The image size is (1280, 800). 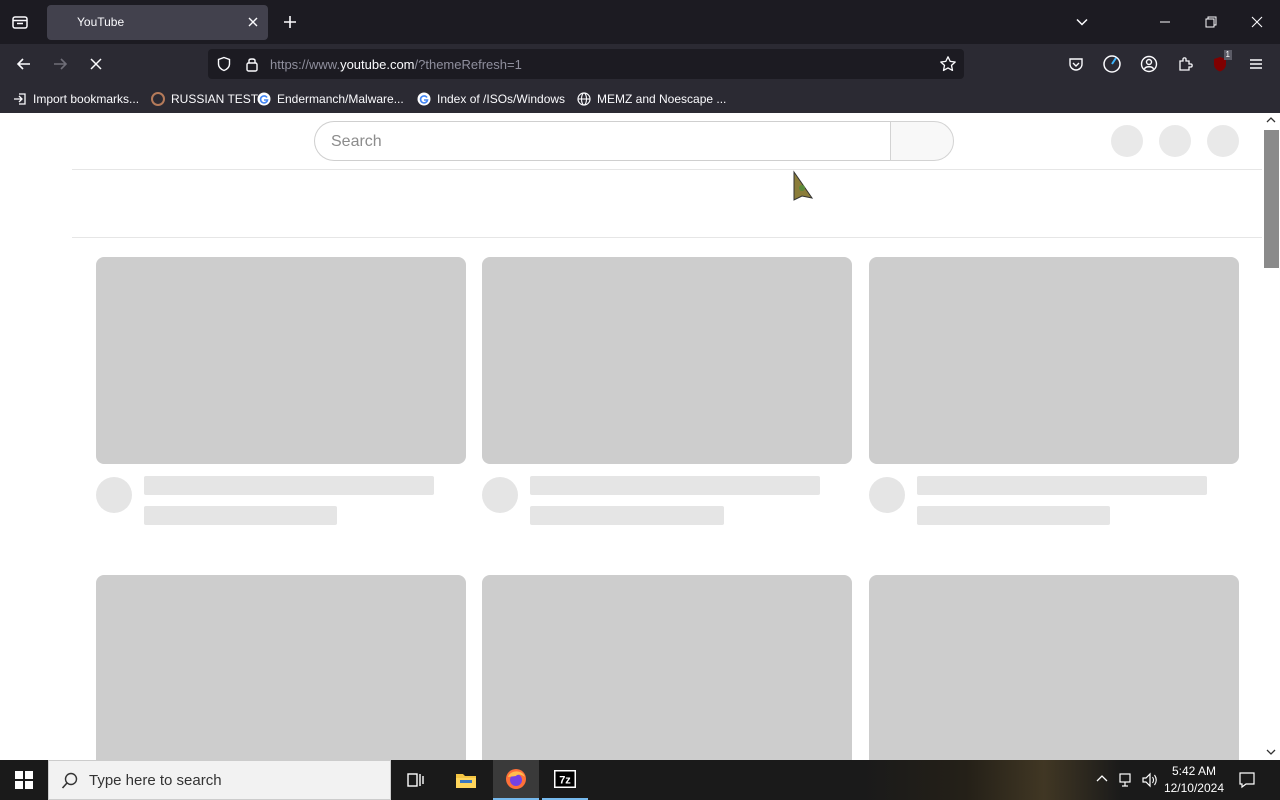 What do you see at coordinates (252, 64) in the screenshot?
I see `lock-icon` at bounding box center [252, 64].